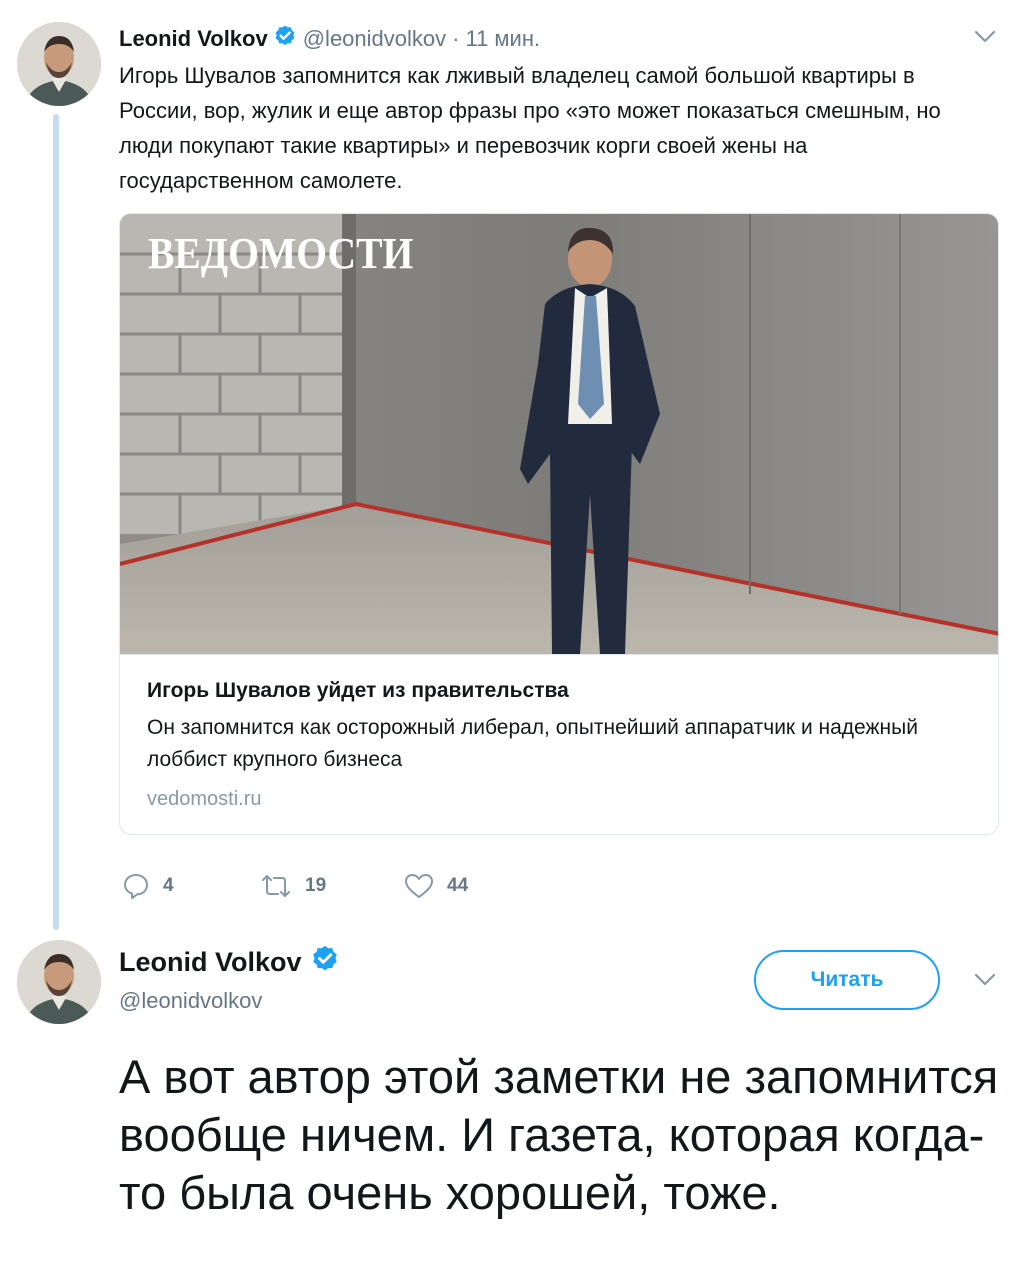 This screenshot has height=1280, width=1028. What do you see at coordinates (502, 39) in the screenshot?
I see `timestamp: 11 мин.` at bounding box center [502, 39].